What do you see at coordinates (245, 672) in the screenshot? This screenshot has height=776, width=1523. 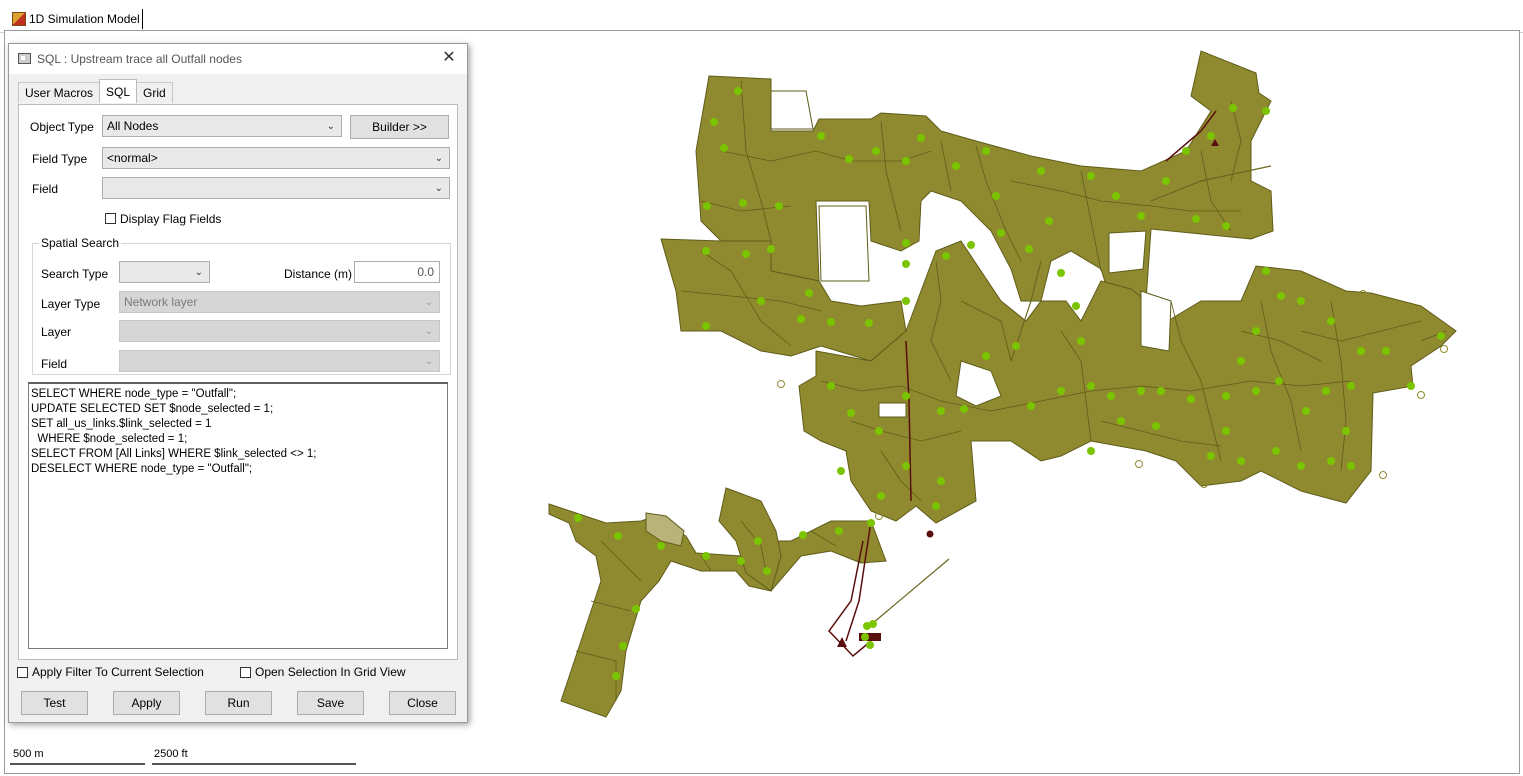 I see `open-in-grid-checkbox` at bounding box center [245, 672].